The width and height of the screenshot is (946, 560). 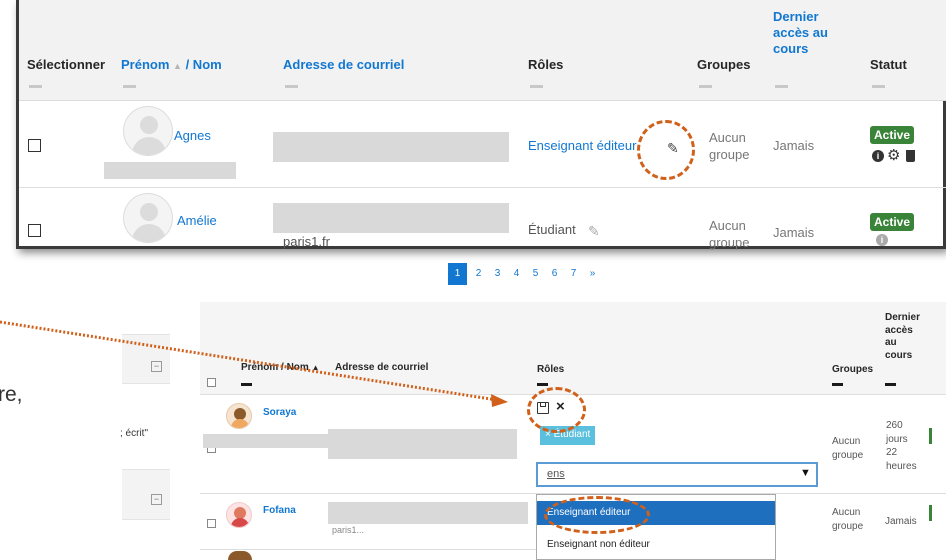 I want to click on page-next: », so click(x=592, y=274).